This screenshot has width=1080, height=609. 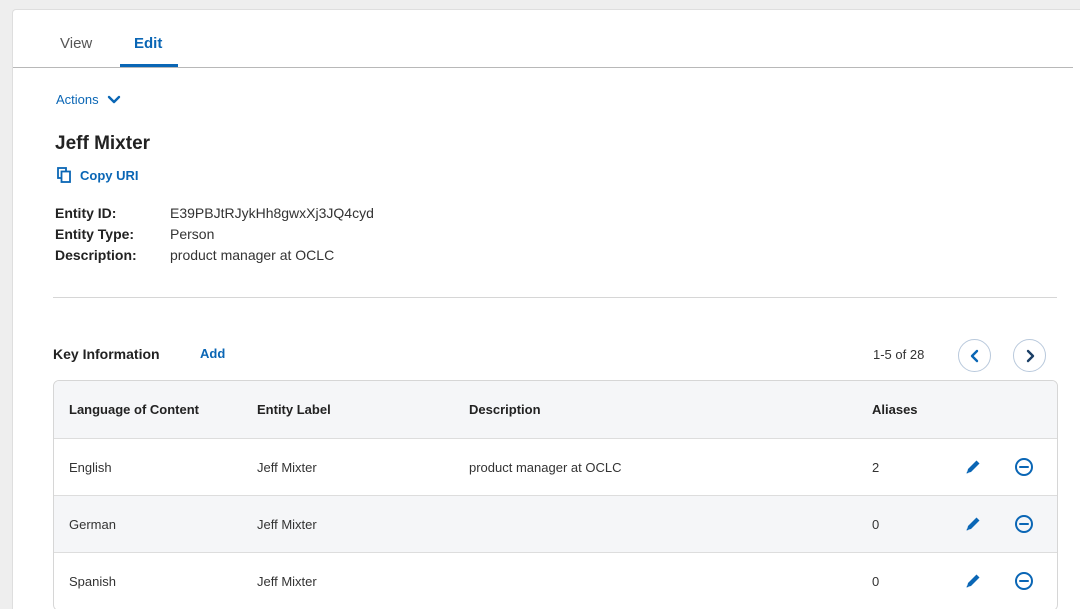 What do you see at coordinates (90, 467) in the screenshot?
I see `cell-language: English` at bounding box center [90, 467].